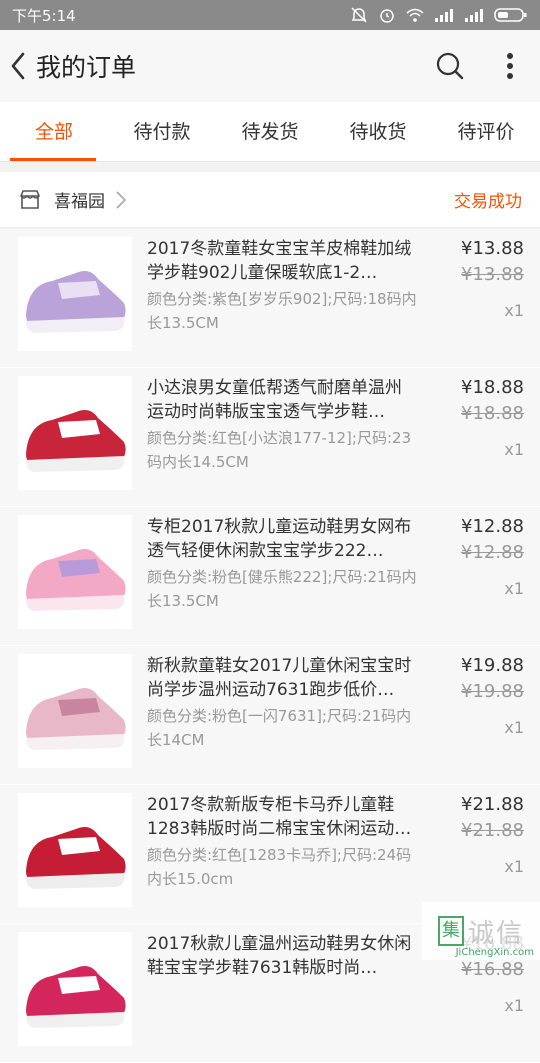  I want to click on more-menu-button, so click(510, 66).